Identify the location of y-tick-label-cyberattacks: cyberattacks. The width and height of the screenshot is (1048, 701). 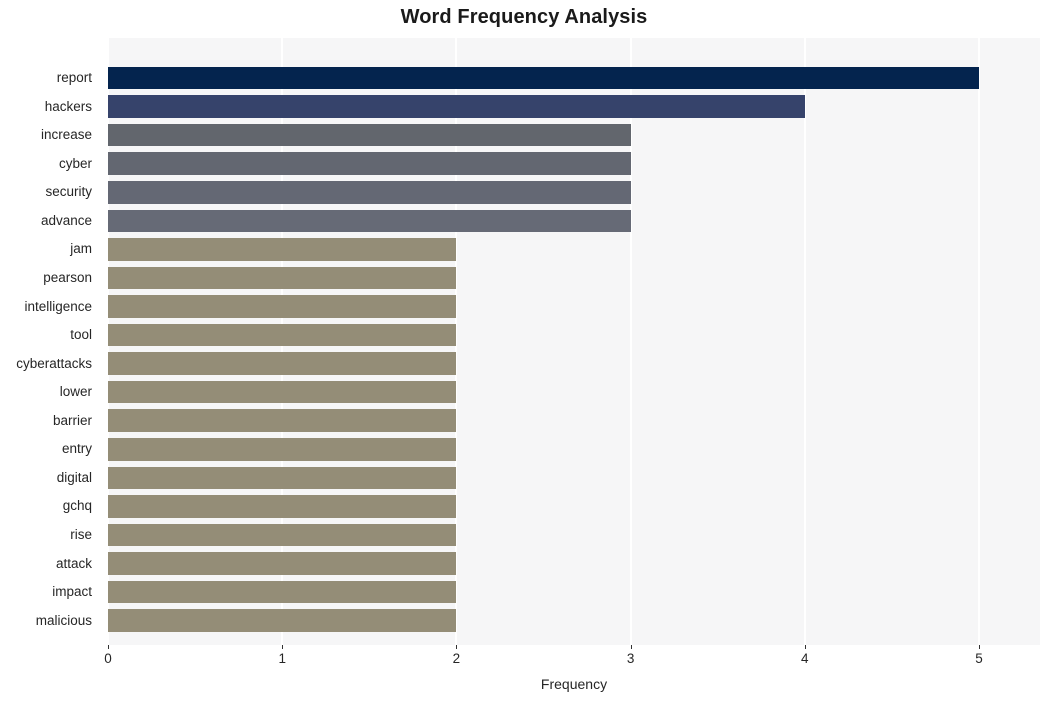
(54, 363).